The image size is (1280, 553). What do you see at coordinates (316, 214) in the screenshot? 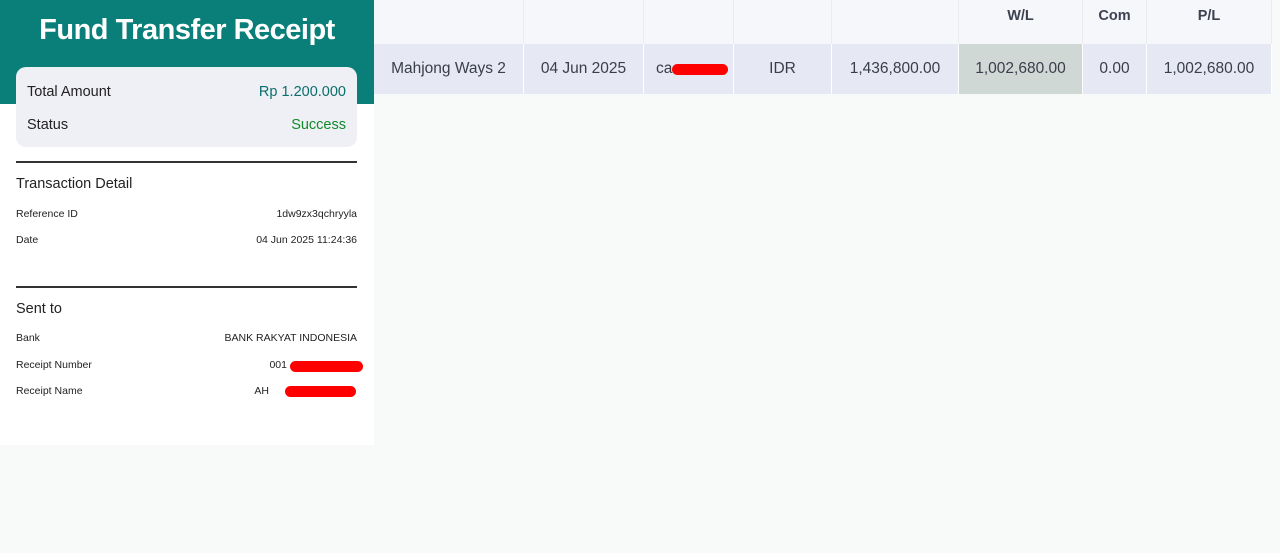
I see `reference-id-value: 1dw9zx3qchryyla` at bounding box center [316, 214].